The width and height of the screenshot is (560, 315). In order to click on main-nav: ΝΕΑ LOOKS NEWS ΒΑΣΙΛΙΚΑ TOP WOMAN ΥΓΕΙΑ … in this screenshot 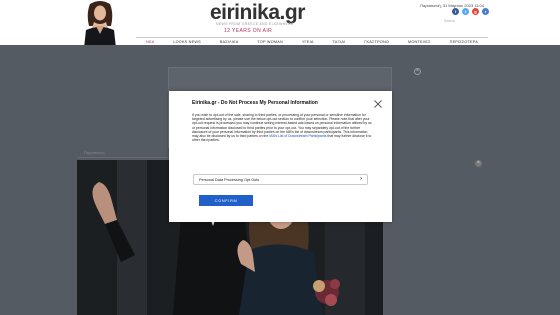, I will do `click(312, 41)`.